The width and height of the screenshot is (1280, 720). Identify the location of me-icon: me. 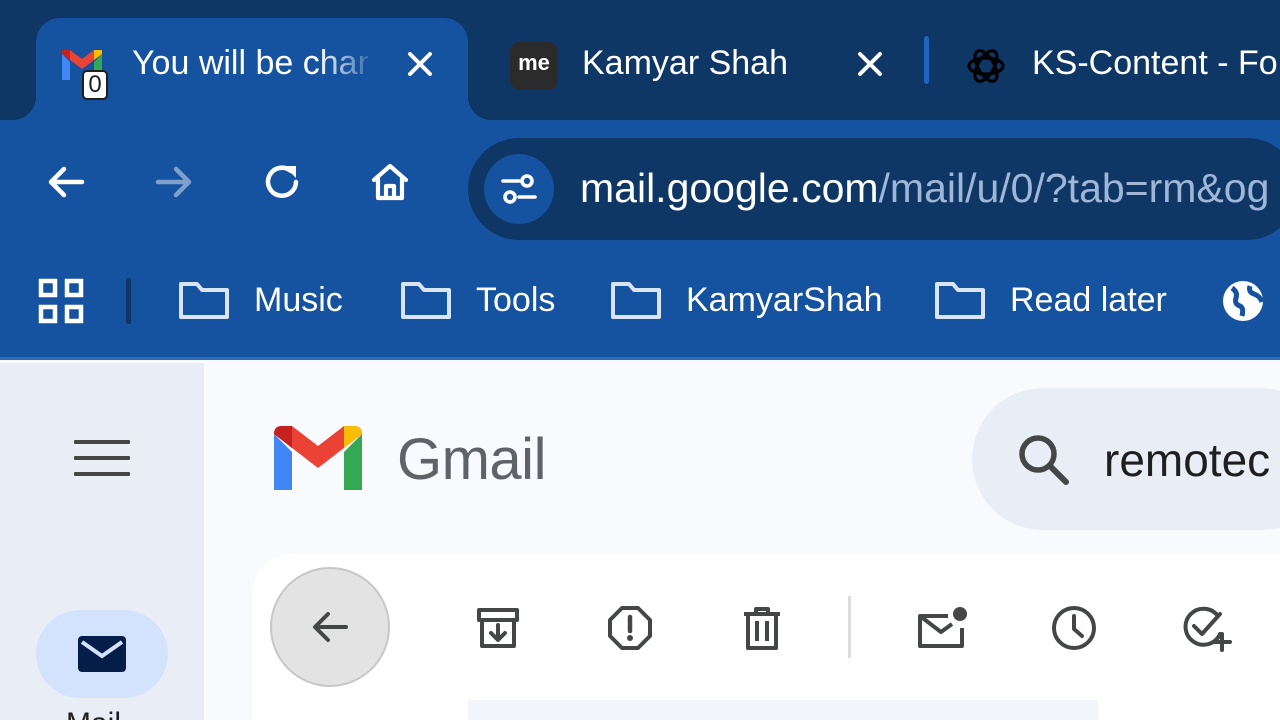
(534, 66).